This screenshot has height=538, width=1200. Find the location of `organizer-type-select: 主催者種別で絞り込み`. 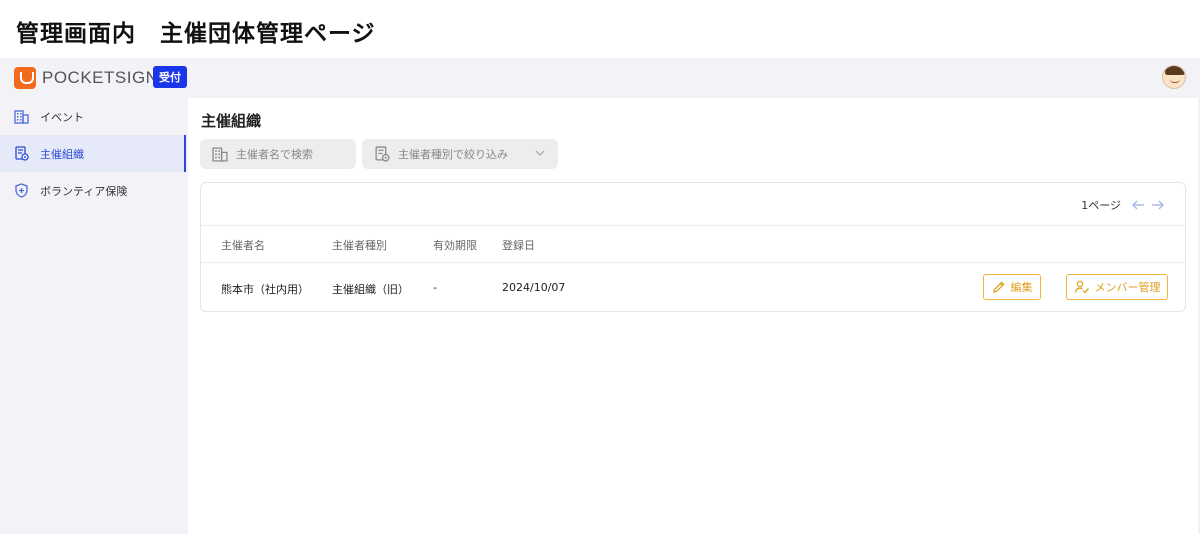

organizer-type-select: 主催者種別で絞り込み is located at coordinates (460, 154).